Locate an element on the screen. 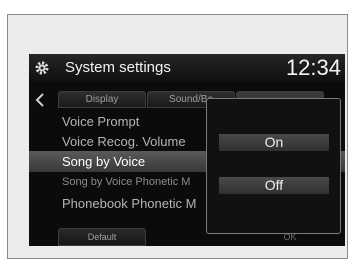  clock-display: 12:34 is located at coordinates (313, 67).